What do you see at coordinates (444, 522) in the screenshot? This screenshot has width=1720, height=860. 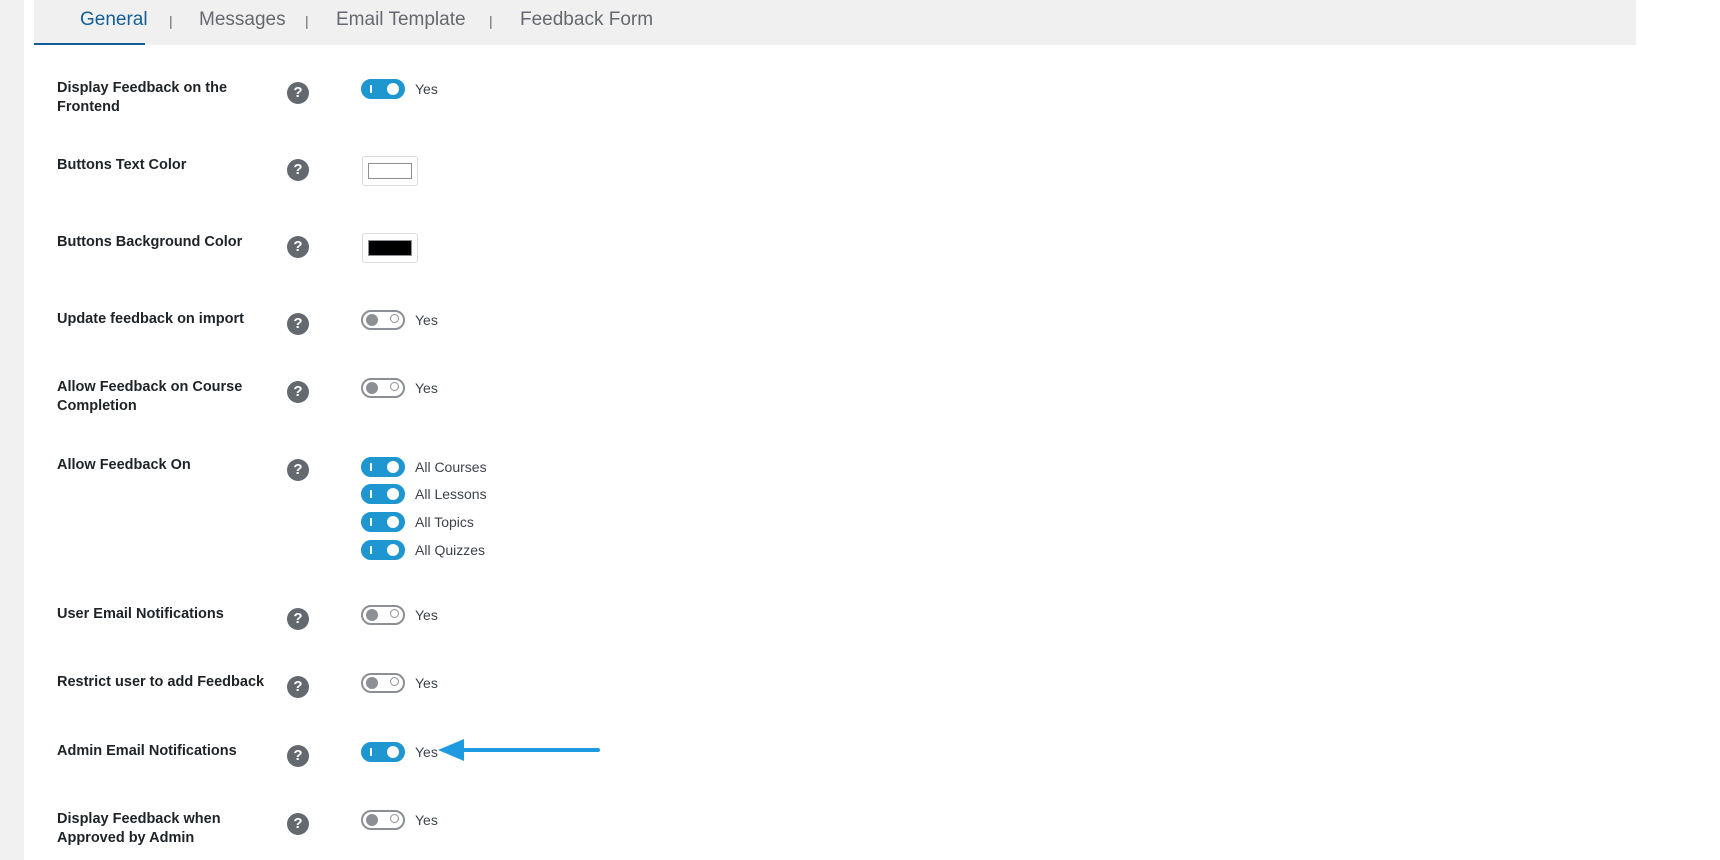 I see `allow-feedback-all-topics-option: All Topics` at bounding box center [444, 522].